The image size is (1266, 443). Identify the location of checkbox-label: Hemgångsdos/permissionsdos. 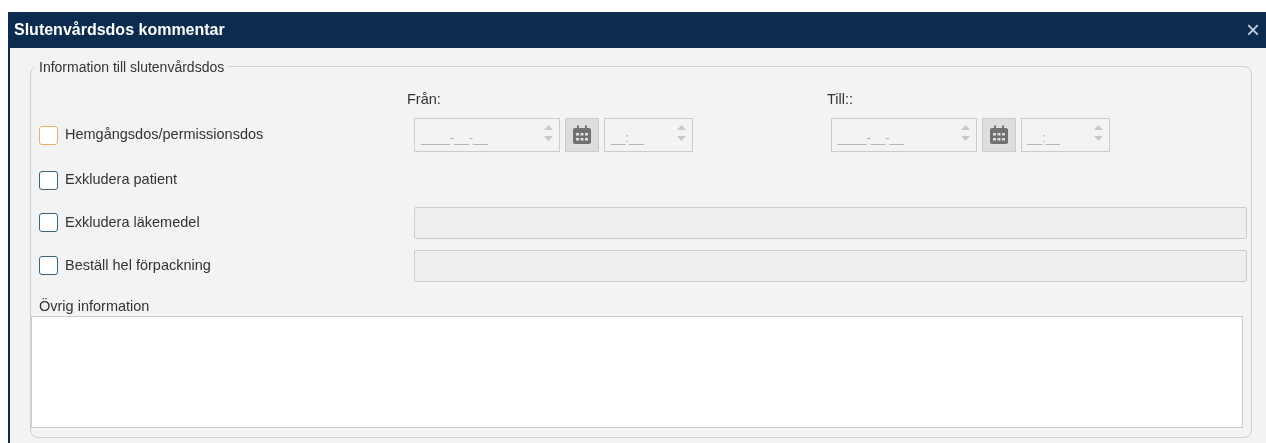
(164, 135).